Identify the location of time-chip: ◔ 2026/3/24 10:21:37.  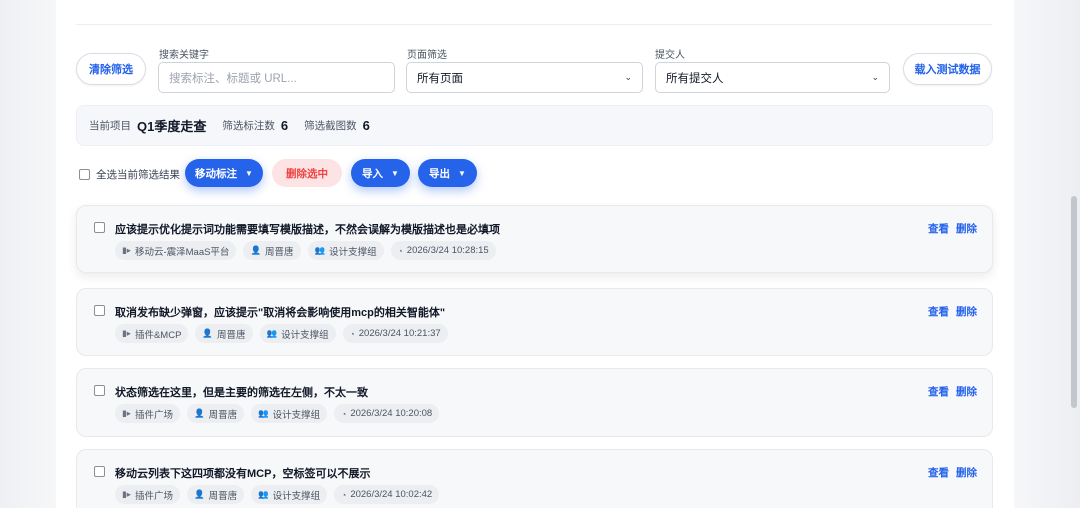
(395, 333).